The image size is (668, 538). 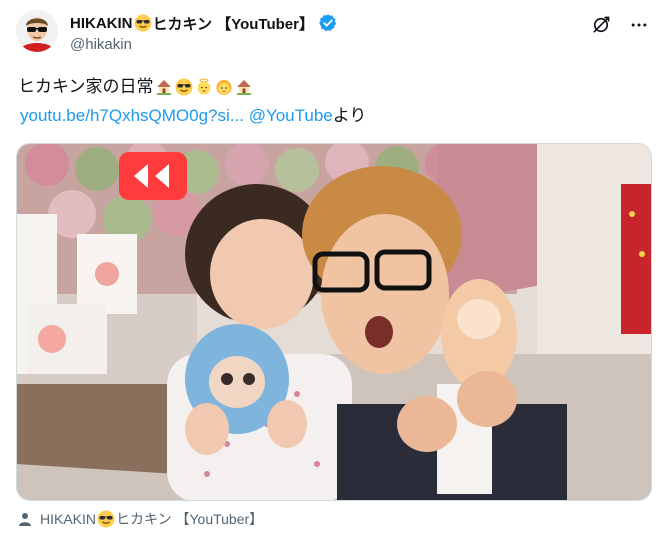 I want to click on post-link-line: youtu.be/h7QxhsQMO0g?si... @YouTubeより, so click(x=193, y=116).